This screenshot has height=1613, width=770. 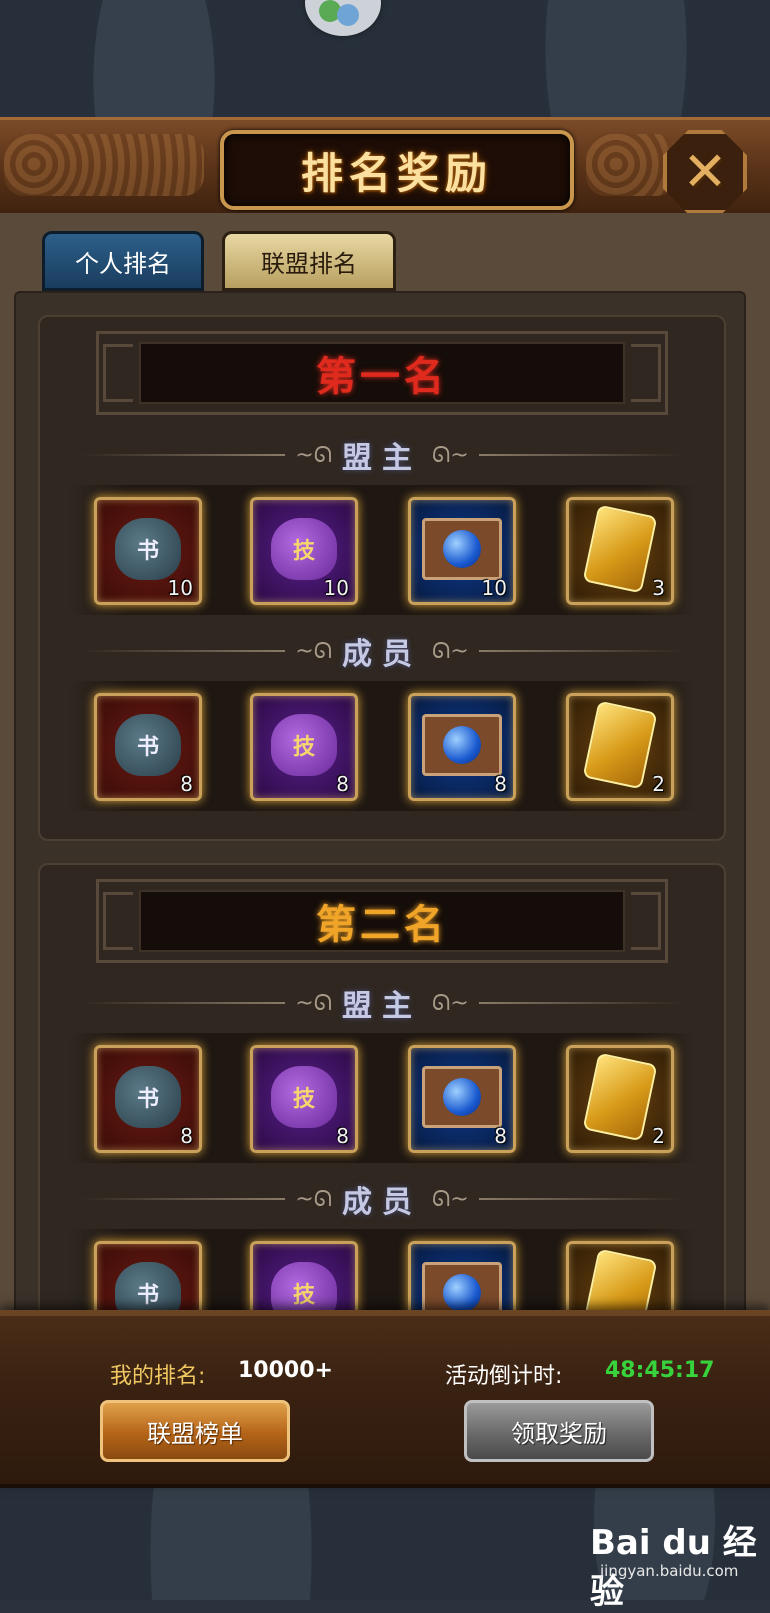 What do you see at coordinates (382, 550) in the screenshot?
I see `reward-item-row: 书 10 技 10 10 3` at bounding box center [382, 550].